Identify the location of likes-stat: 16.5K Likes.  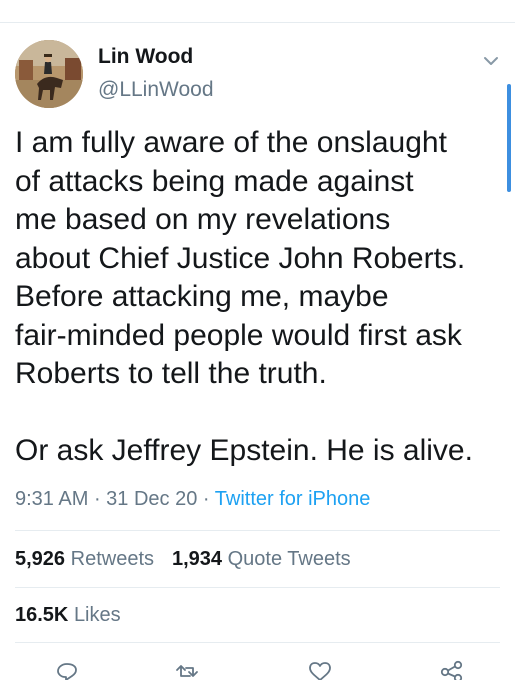
(68, 615).